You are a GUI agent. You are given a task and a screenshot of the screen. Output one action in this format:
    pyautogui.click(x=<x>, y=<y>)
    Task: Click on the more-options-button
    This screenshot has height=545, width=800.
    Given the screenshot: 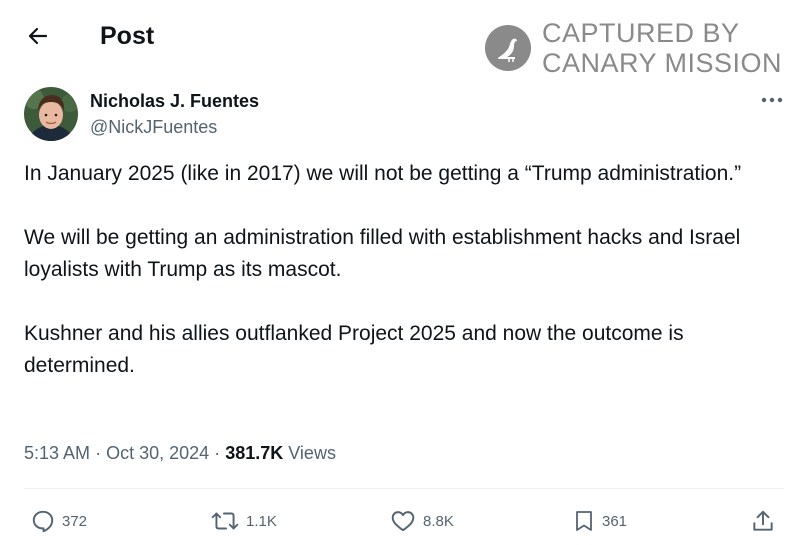 What is the action you would take?
    pyautogui.click(x=772, y=100)
    